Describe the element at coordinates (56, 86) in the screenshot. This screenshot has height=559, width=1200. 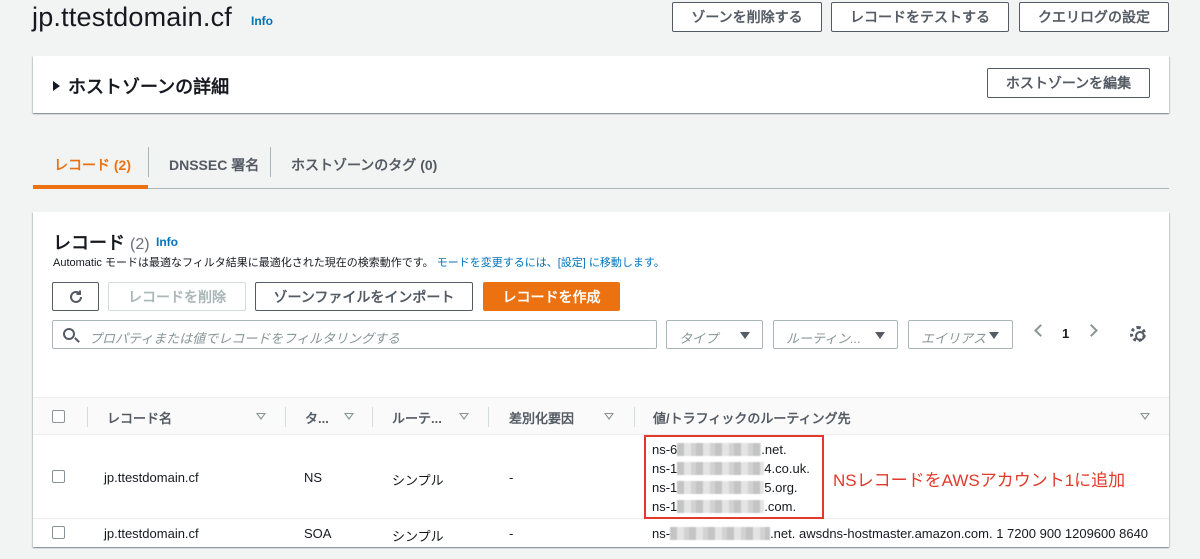
I see `caret-right-icon` at that location.